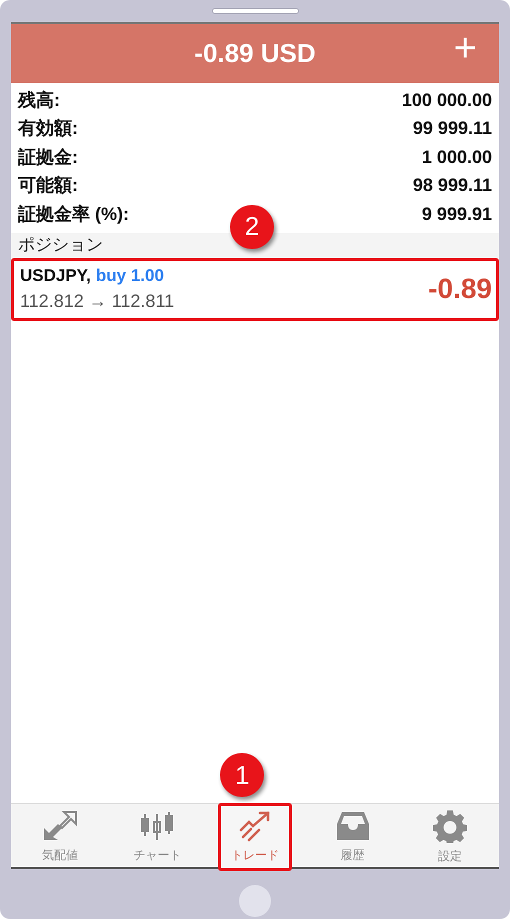  Describe the element at coordinates (157, 826) in the screenshot. I see `candlestick-icon` at that location.